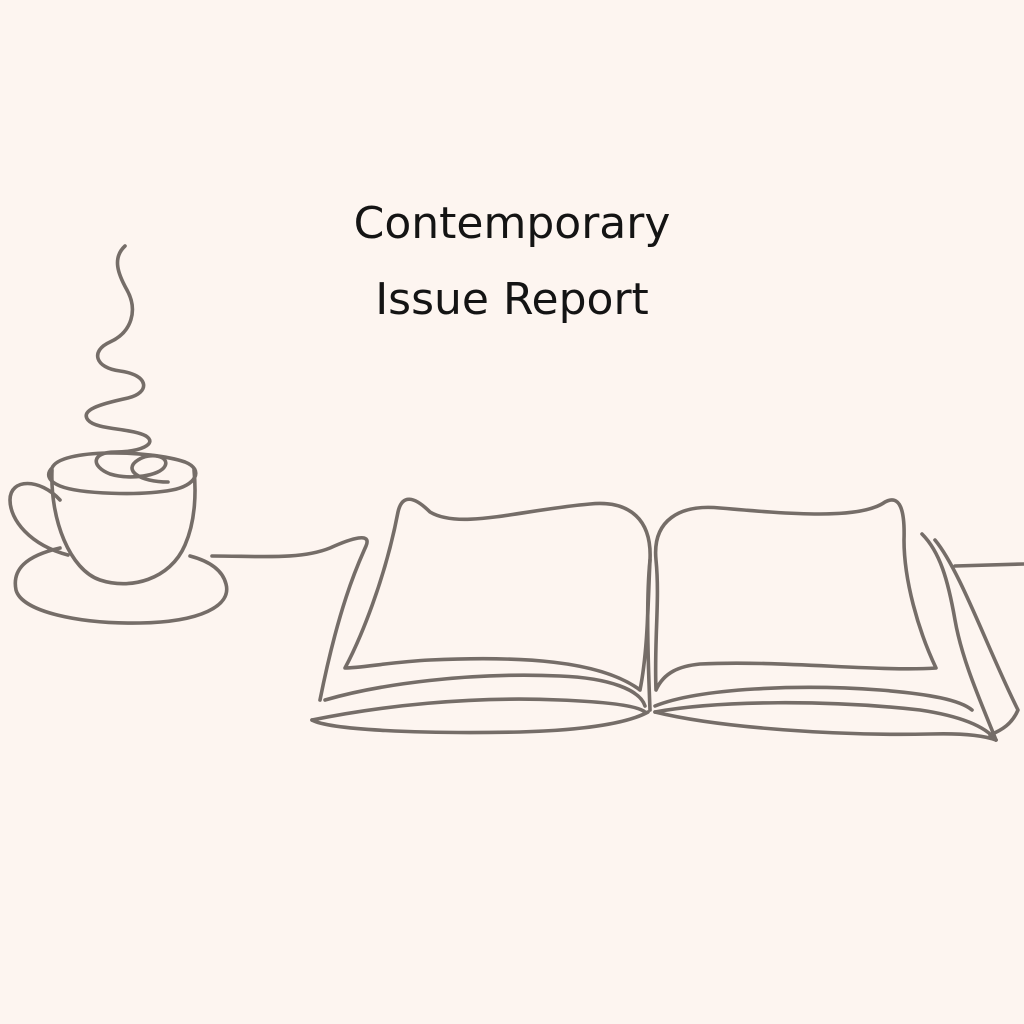  Describe the element at coordinates (127, 364) in the screenshot. I see `steam-icon` at that location.